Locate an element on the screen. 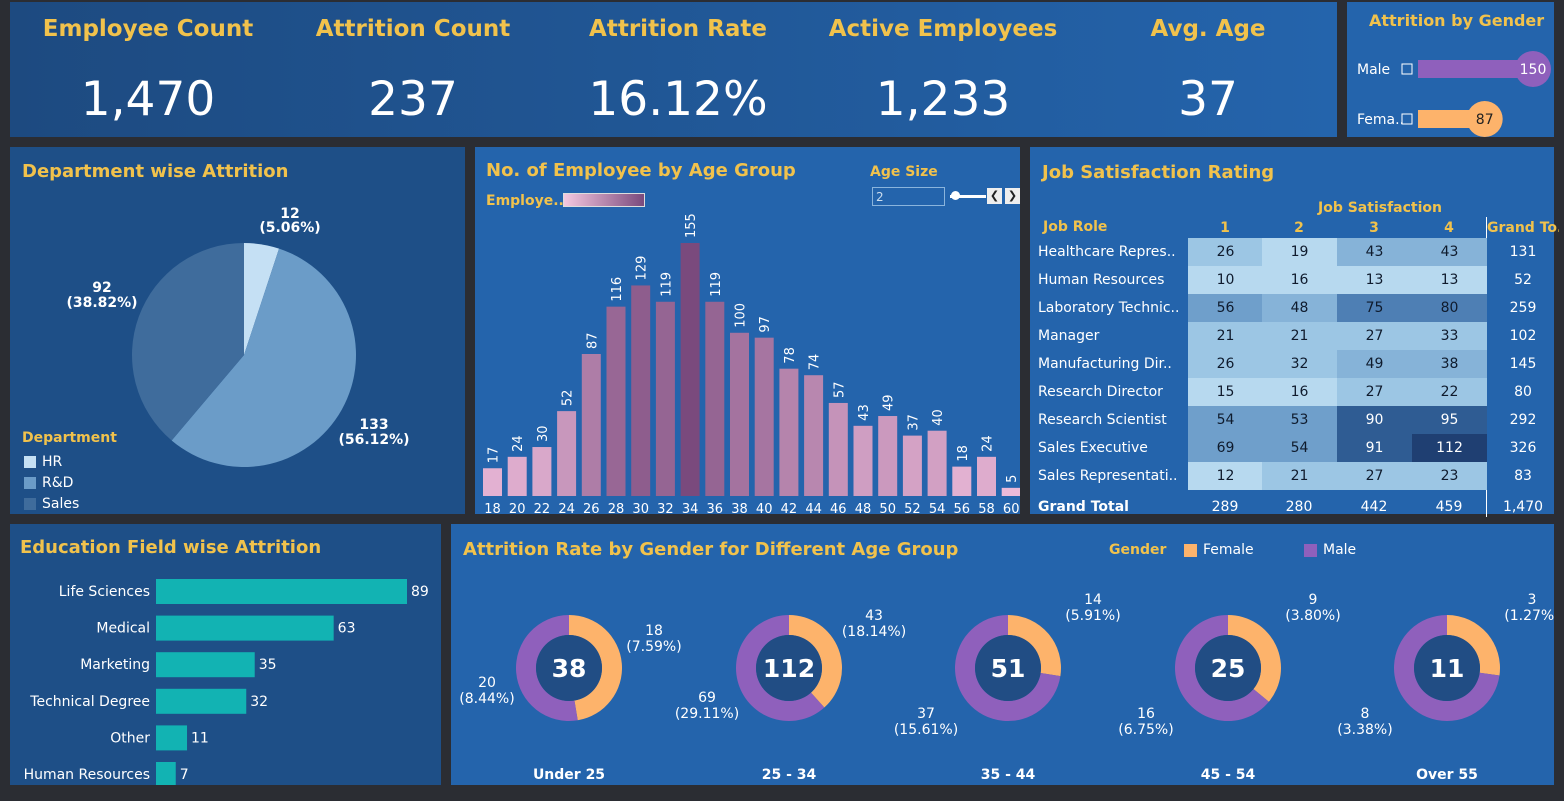 Image resolution: width=1564 pixels, height=801 pixels. age-bar-label: 30 is located at coordinates (543, 433).